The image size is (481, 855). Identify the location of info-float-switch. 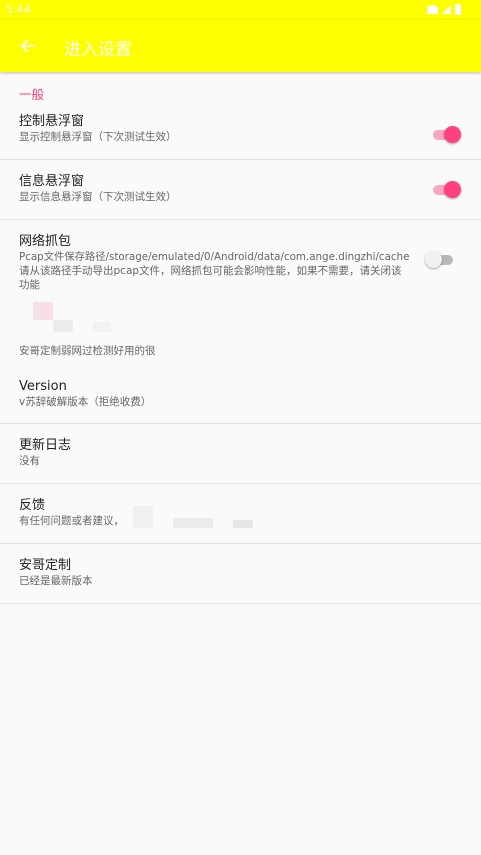
(447, 190).